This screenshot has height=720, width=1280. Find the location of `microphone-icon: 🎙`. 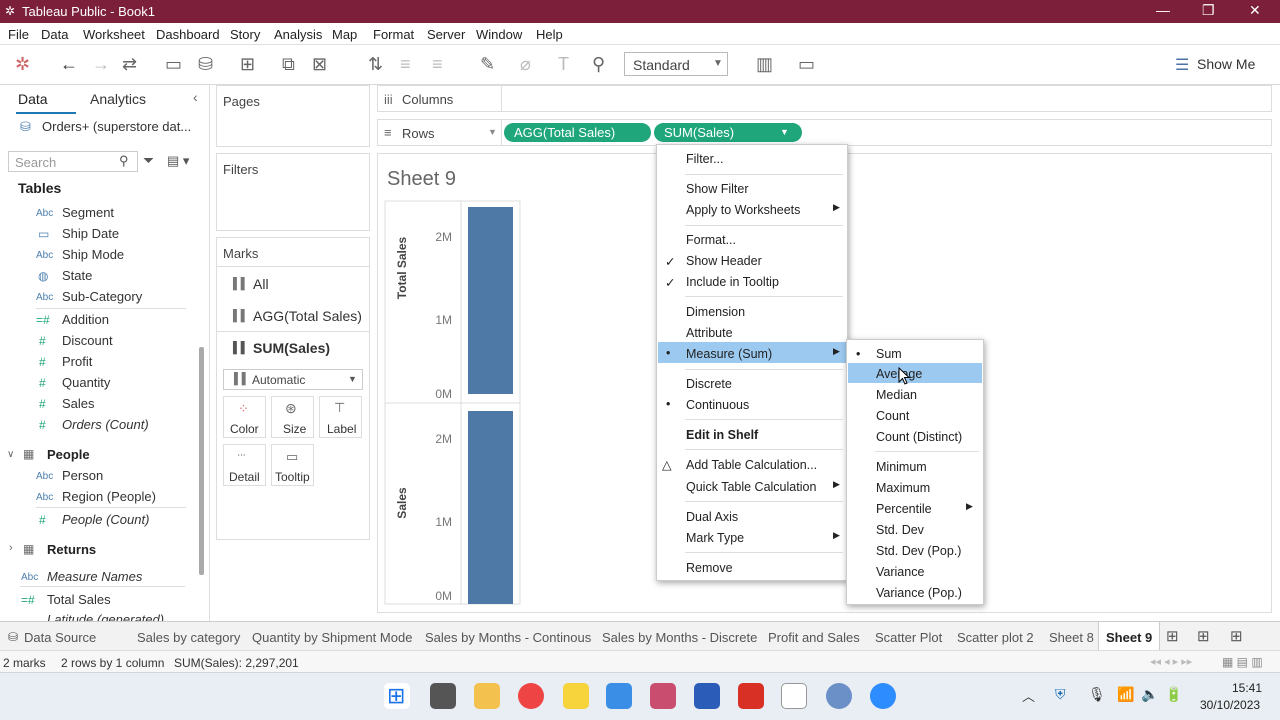

microphone-icon: 🎙 is located at coordinates (1097, 694).